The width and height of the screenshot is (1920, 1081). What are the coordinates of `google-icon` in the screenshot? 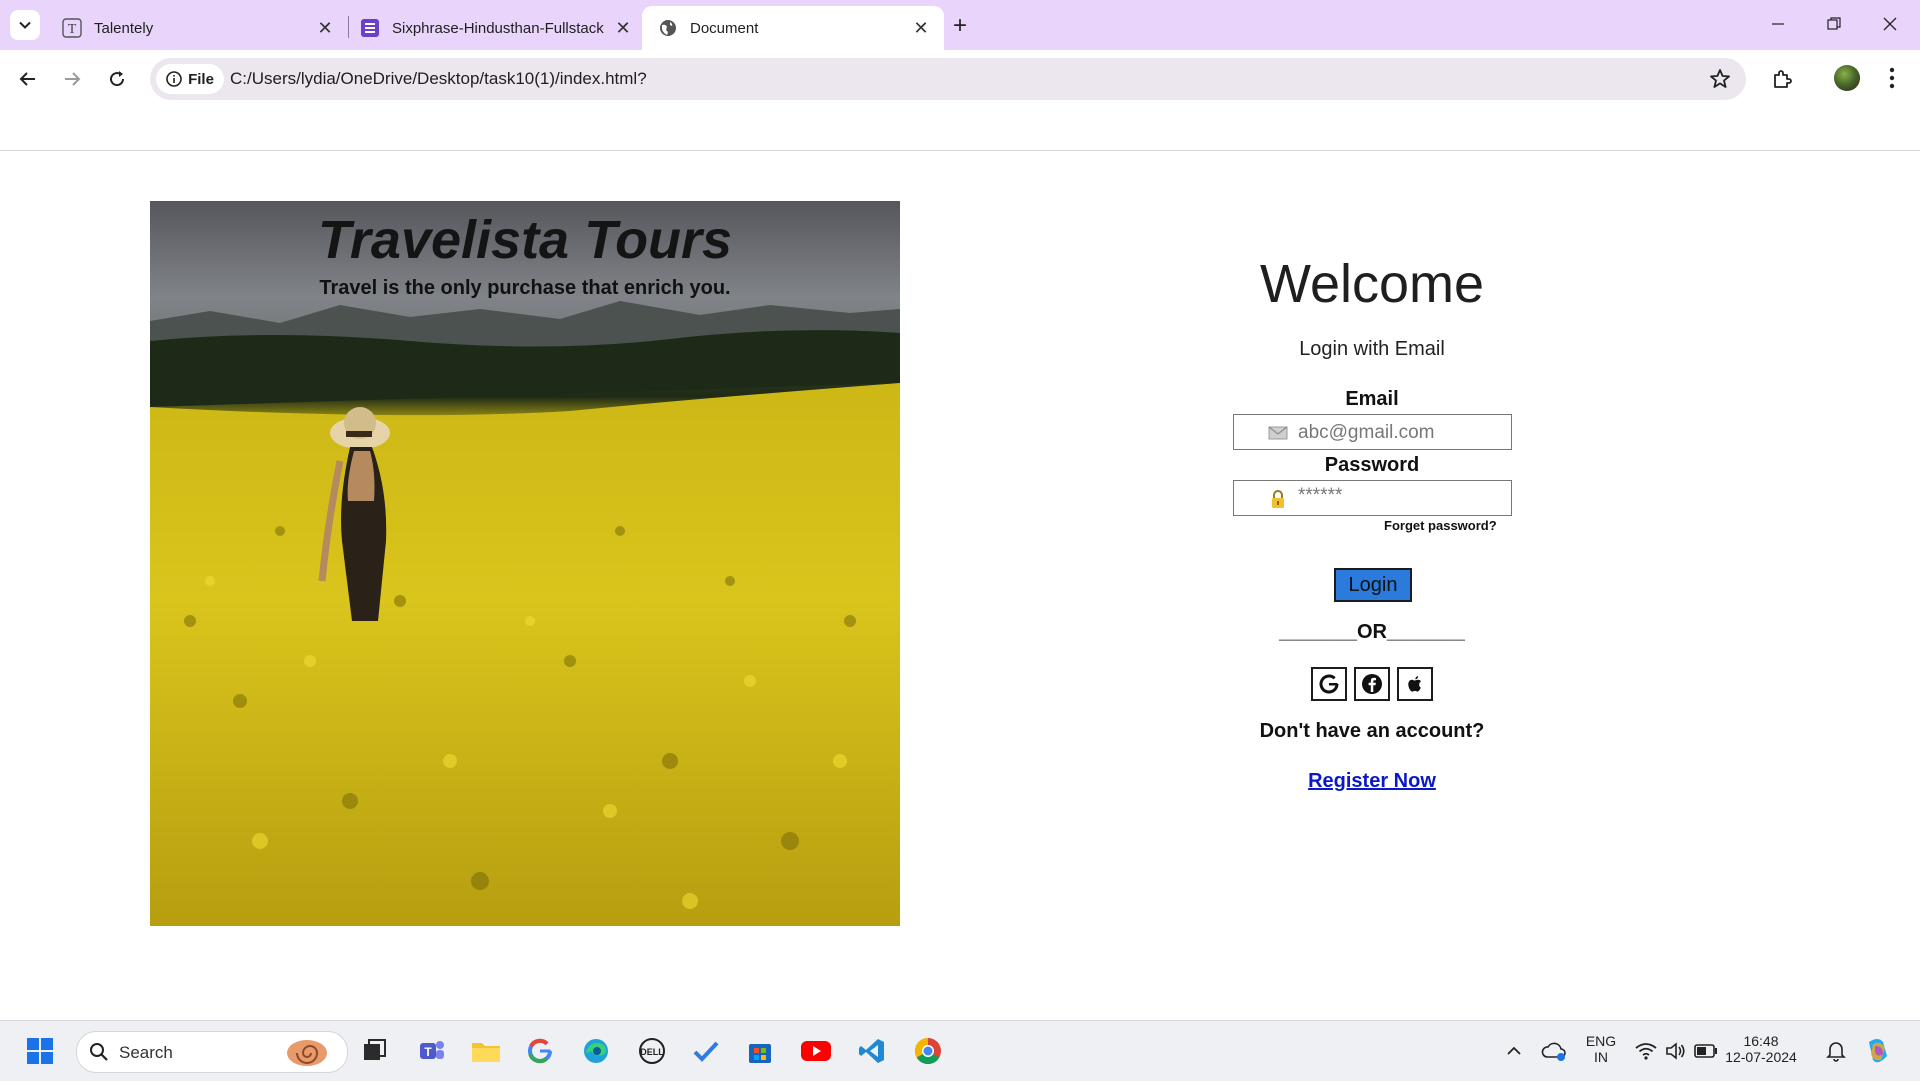 It's located at (1329, 684).